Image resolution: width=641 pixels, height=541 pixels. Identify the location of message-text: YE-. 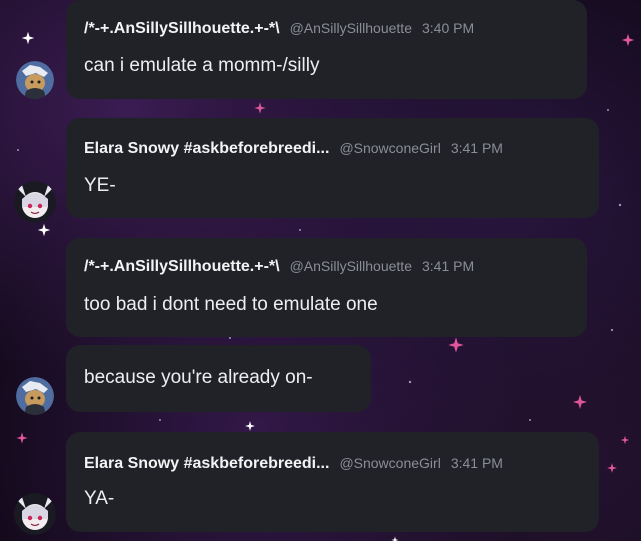
(100, 185).